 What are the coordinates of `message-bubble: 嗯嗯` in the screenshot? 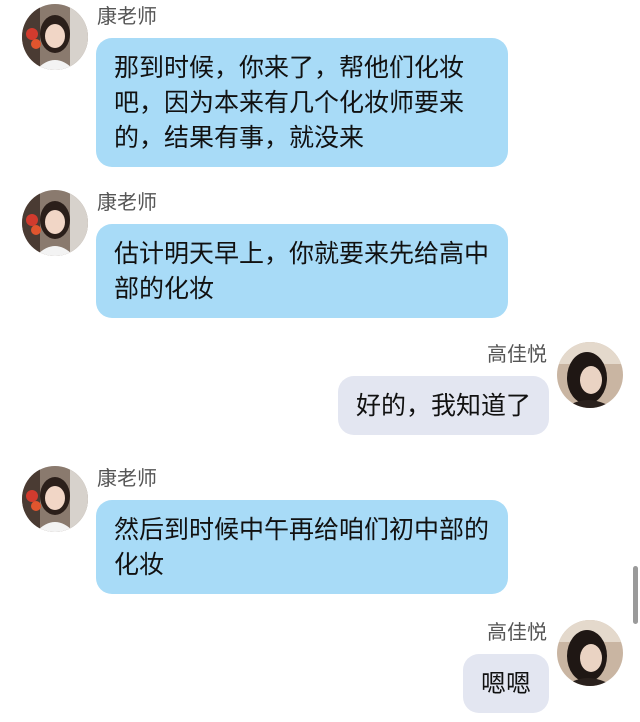 It's located at (505, 683).